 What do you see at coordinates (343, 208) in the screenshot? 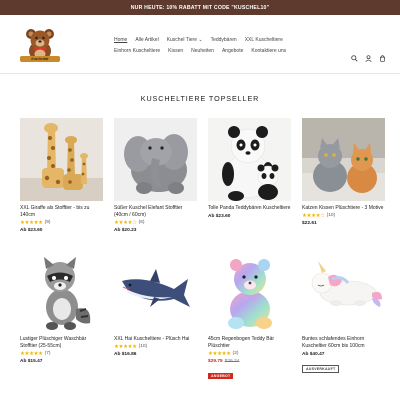
I see `product-title: Katzen Kissen Plüschtiere - 3 Motive` at bounding box center [343, 208].